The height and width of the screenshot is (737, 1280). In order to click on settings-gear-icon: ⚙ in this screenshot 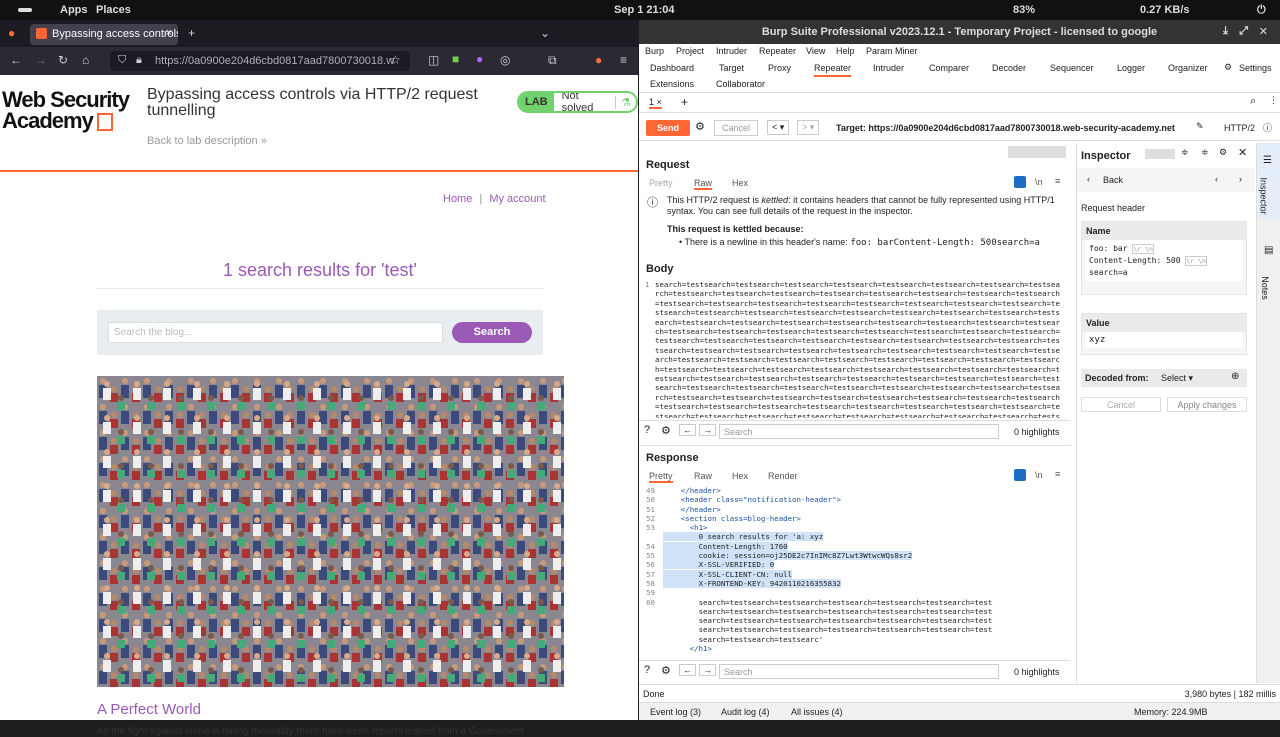, I will do `click(1228, 67)`.